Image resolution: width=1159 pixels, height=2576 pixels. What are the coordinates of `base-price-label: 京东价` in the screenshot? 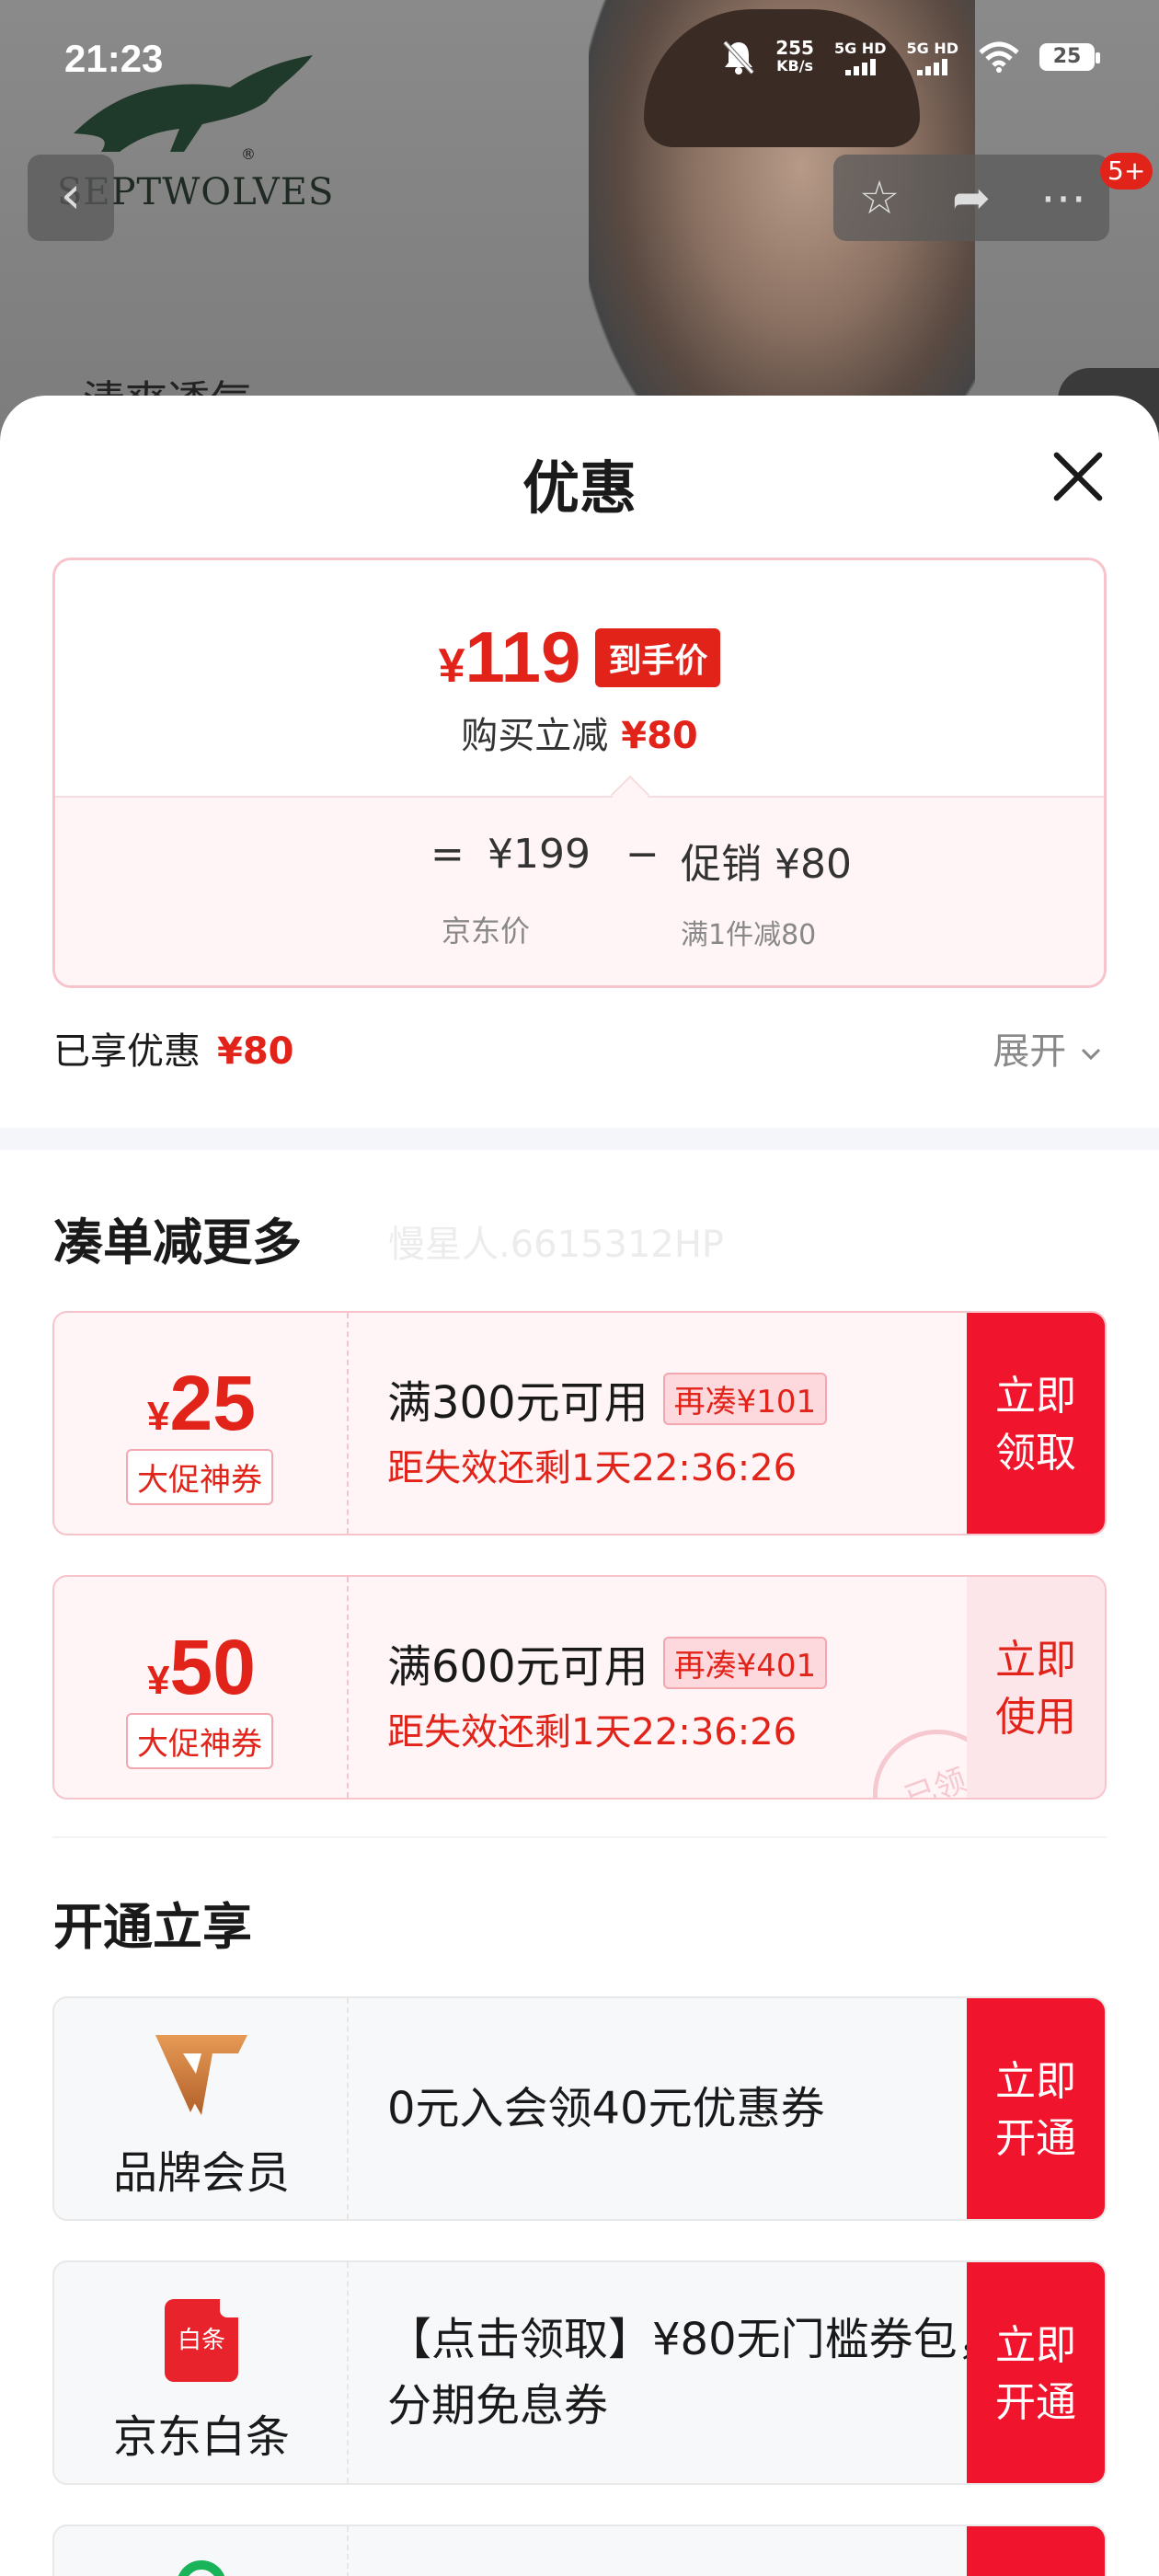 It's located at (486, 931).